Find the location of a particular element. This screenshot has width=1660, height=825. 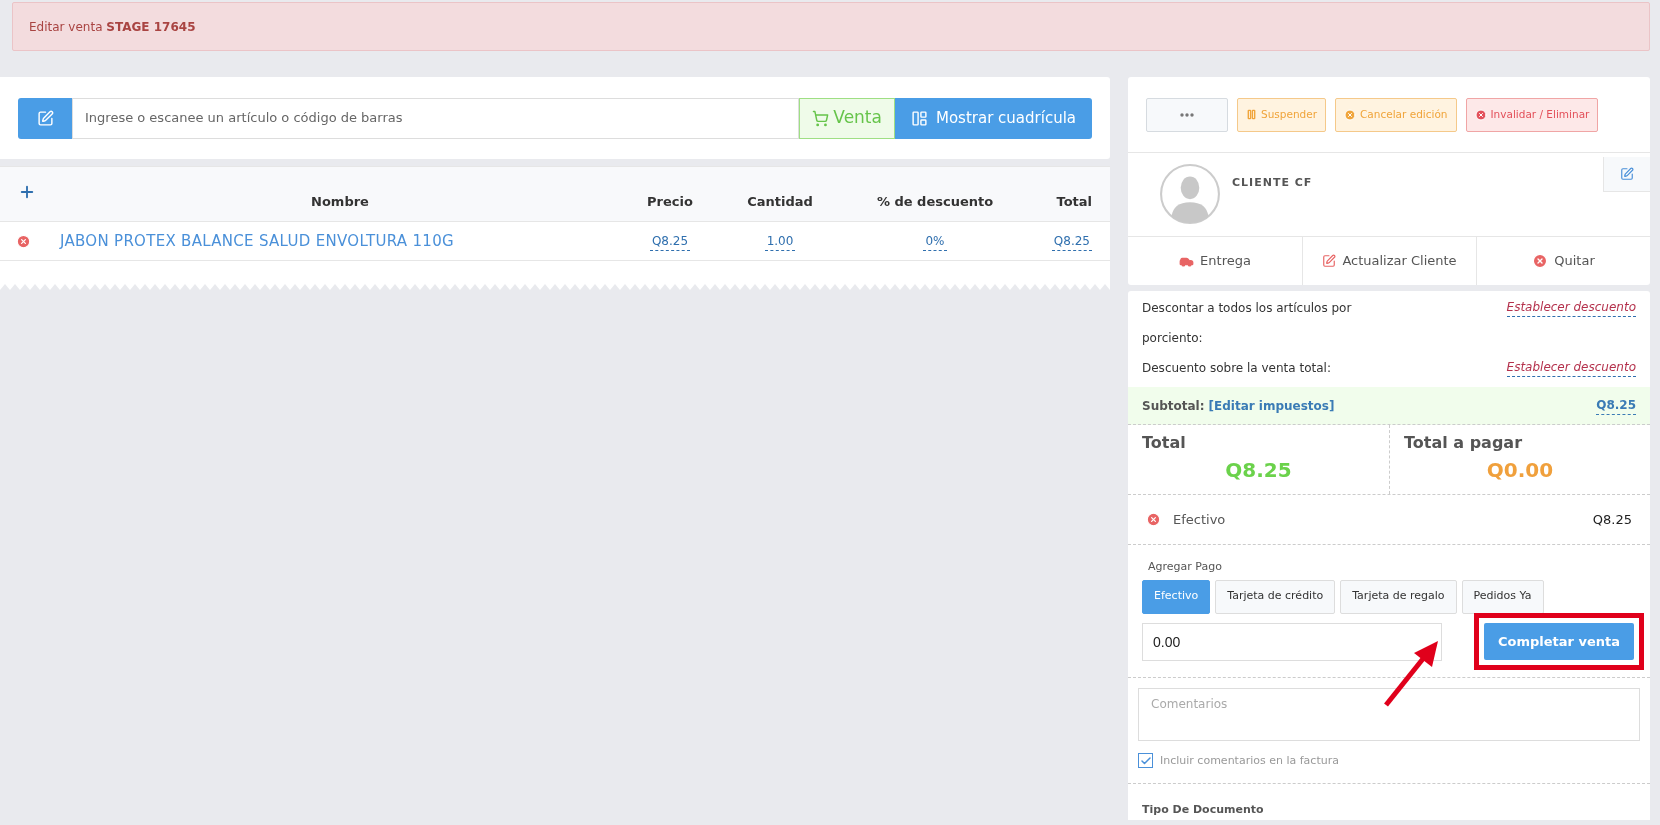

discount-label: Descuento sobre la venta total: is located at coordinates (1237, 368).